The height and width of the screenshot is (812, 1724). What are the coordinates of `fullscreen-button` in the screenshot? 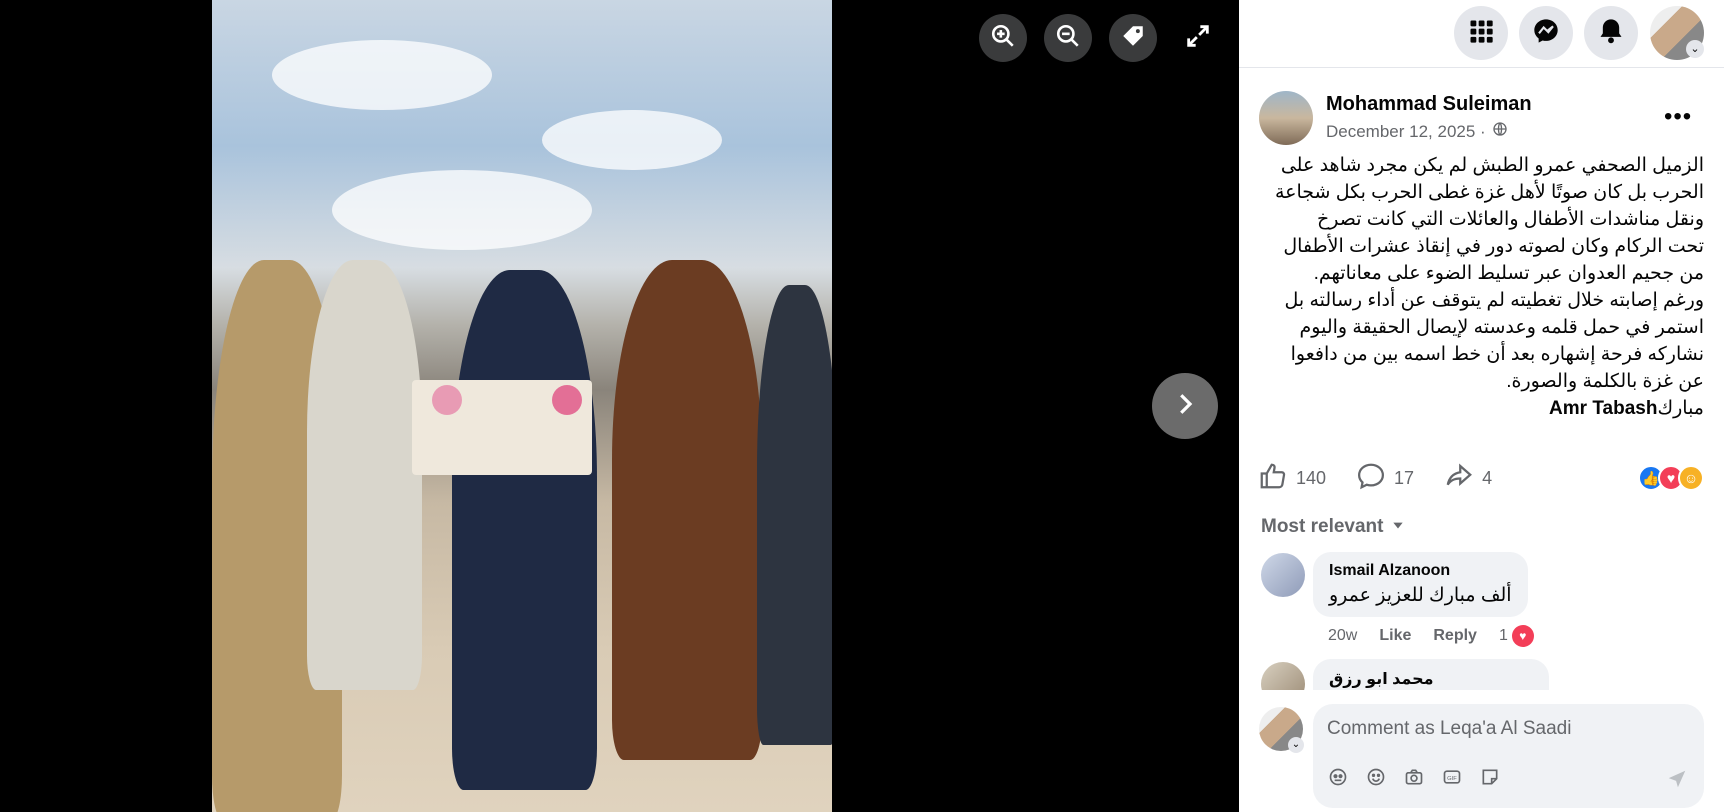 It's located at (1198, 38).